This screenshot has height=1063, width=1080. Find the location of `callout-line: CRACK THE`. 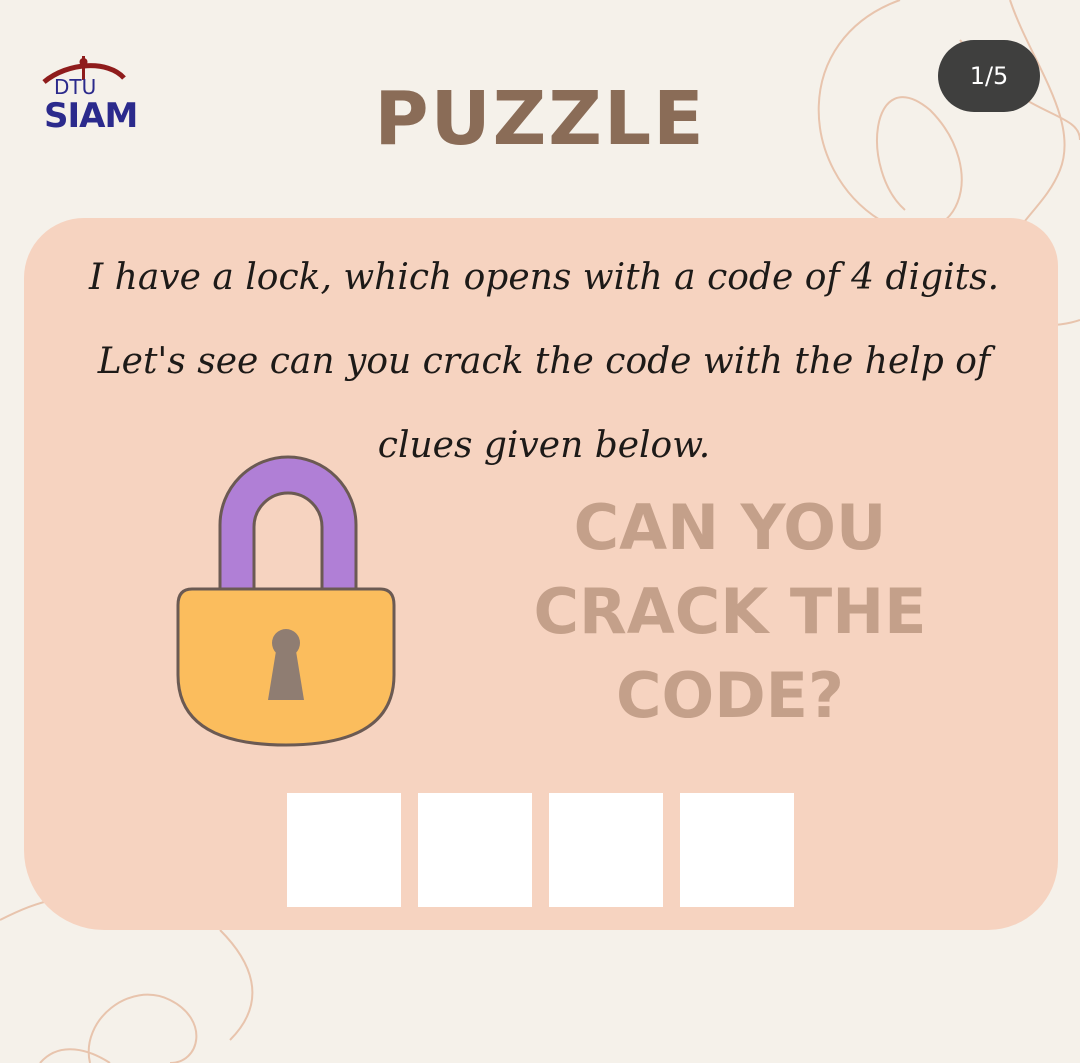

callout-line: CRACK THE is located at coordinates (730, 611).